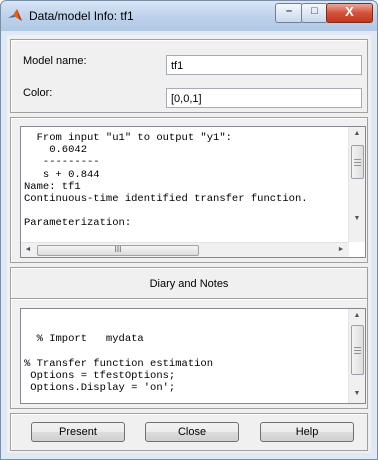 Image resolution: width=378 pixels, height=460 pixels. What do you see at coordinates (15, 15) in the screenshot?
I see `matlab-logo-icon` at bounding box center [15, 15].